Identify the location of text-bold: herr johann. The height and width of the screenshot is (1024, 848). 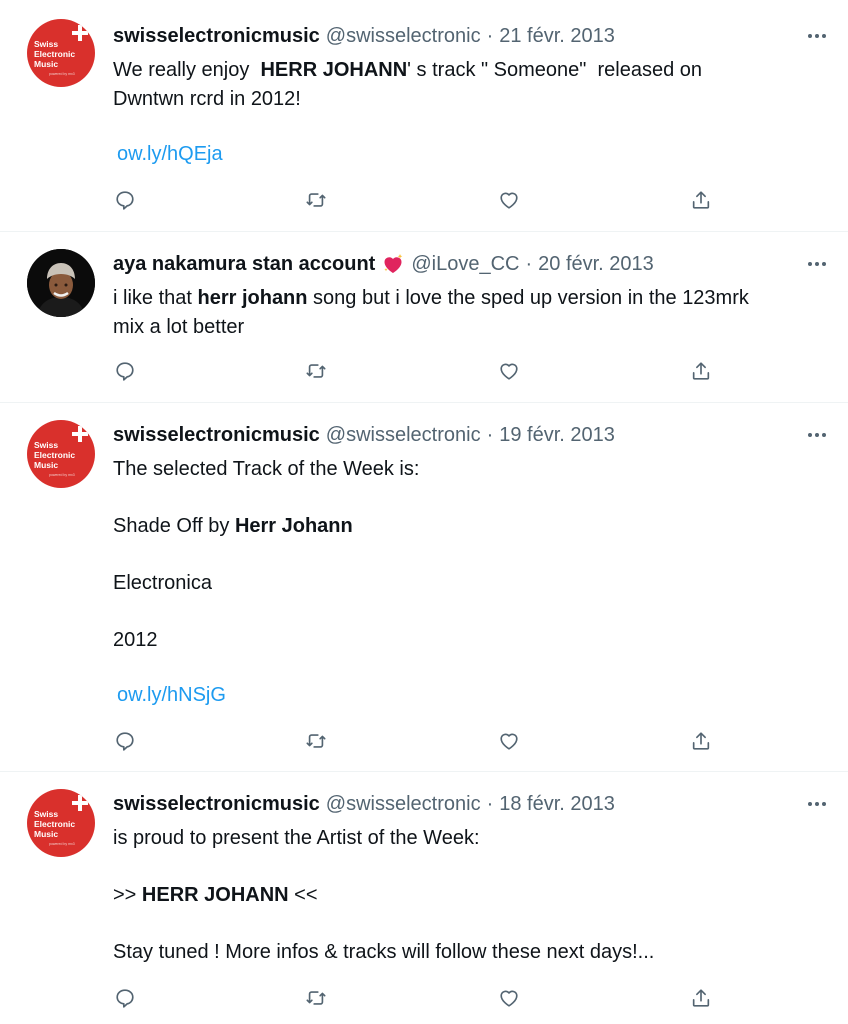
(252, 298).